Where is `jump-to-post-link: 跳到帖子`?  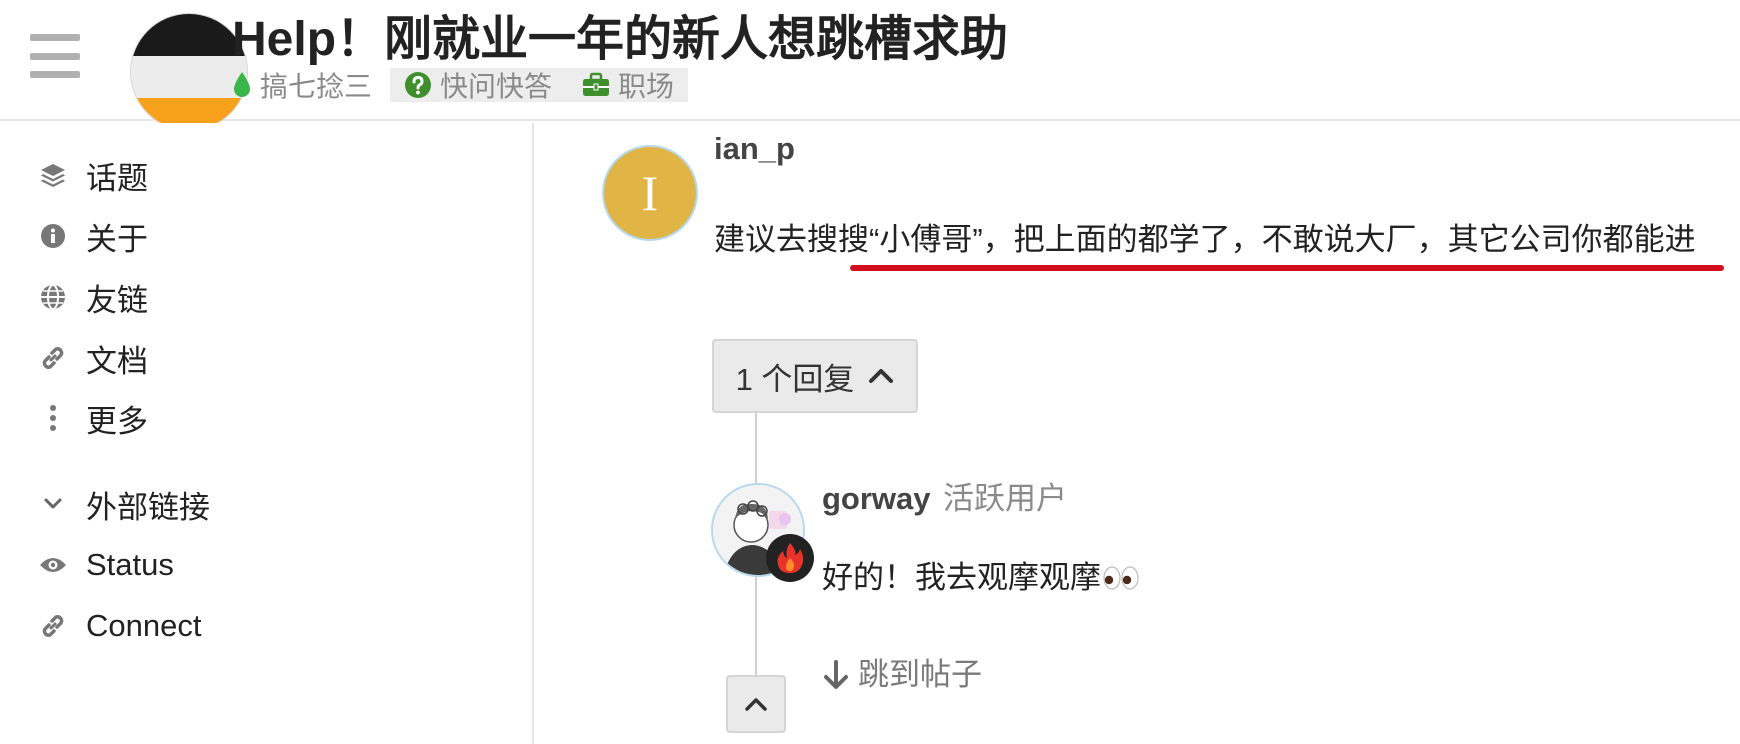 jump-to-post-link: 跳到帖子 is located at coordinates (902, 675).